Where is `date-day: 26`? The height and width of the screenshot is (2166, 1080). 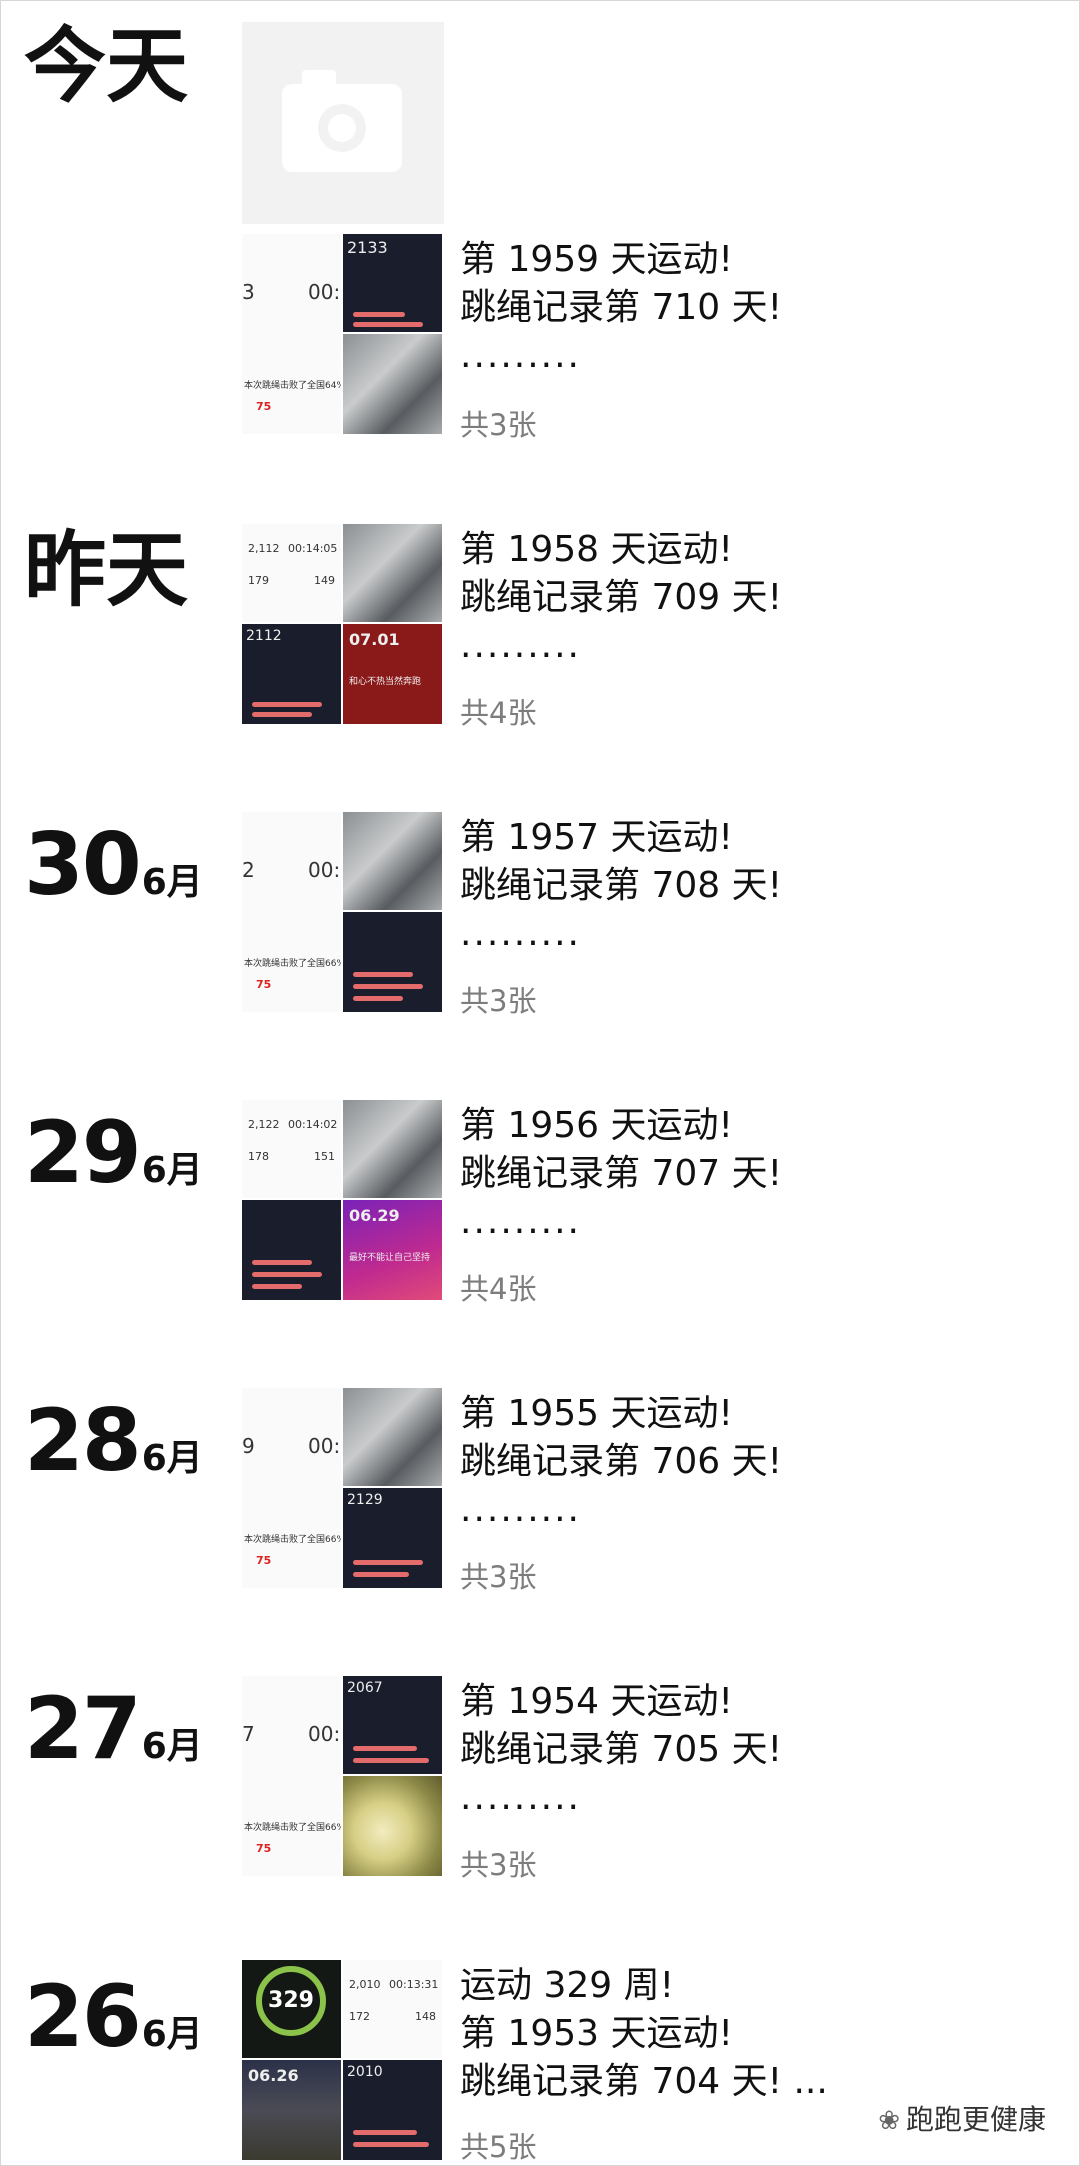 date-day: 26 is located at coordinates (83, 2017).